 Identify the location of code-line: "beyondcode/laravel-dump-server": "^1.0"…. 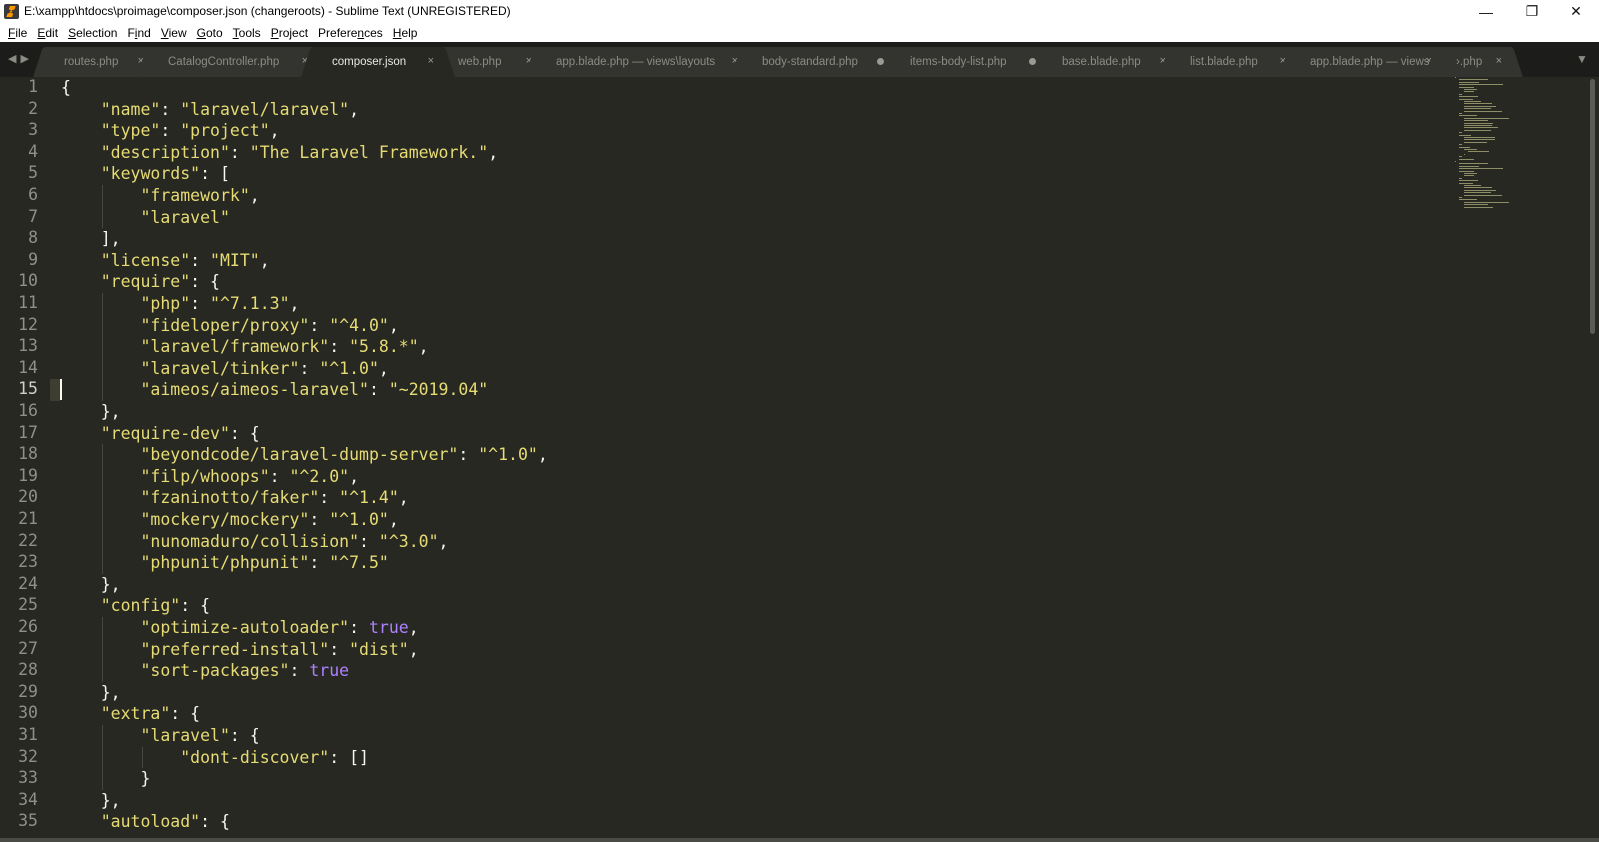
(304, 455).